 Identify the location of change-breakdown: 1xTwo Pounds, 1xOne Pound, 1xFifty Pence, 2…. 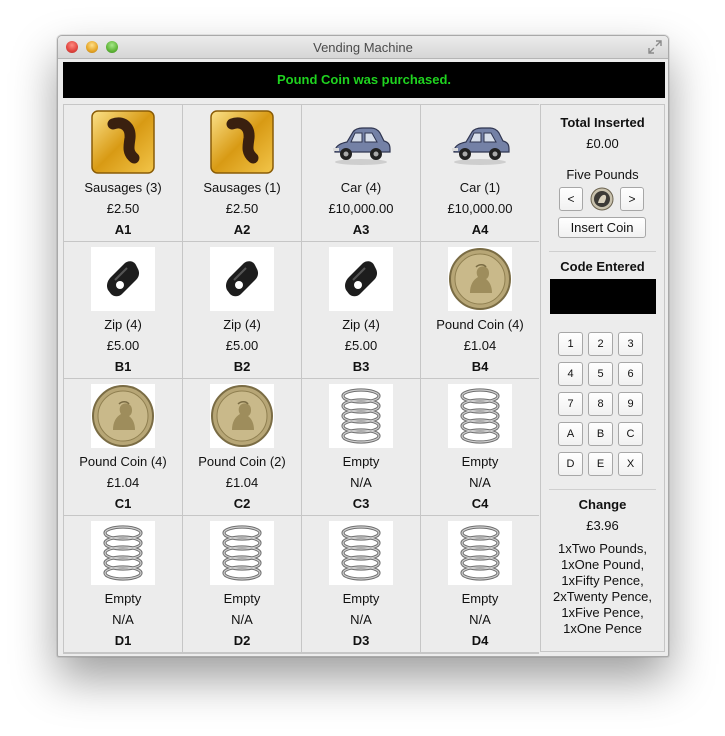
(602, 589).